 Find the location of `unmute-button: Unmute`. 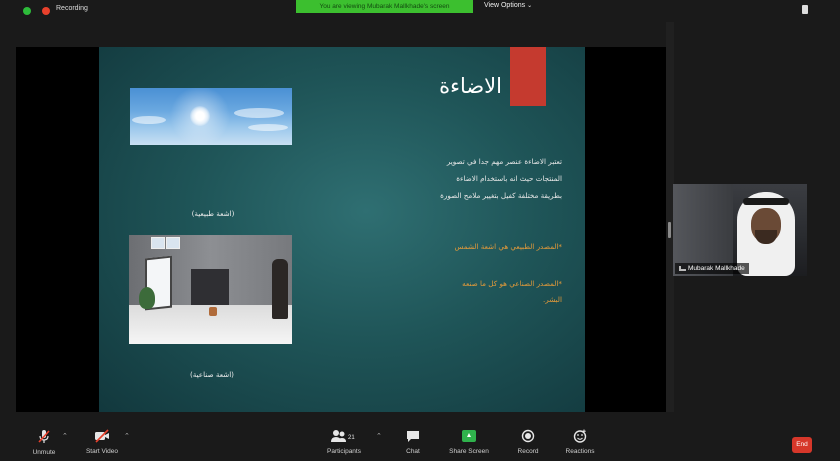

unmute-button: Unmute is located at coordinates (44, 443).